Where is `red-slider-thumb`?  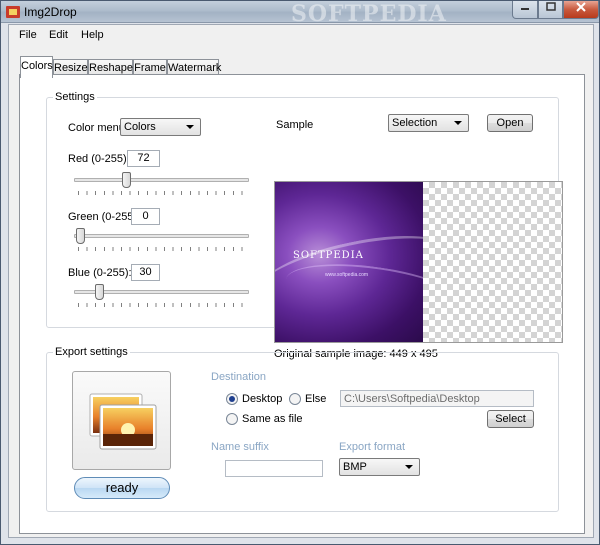 red-slider-thumb is located at coordinates (127, 180).